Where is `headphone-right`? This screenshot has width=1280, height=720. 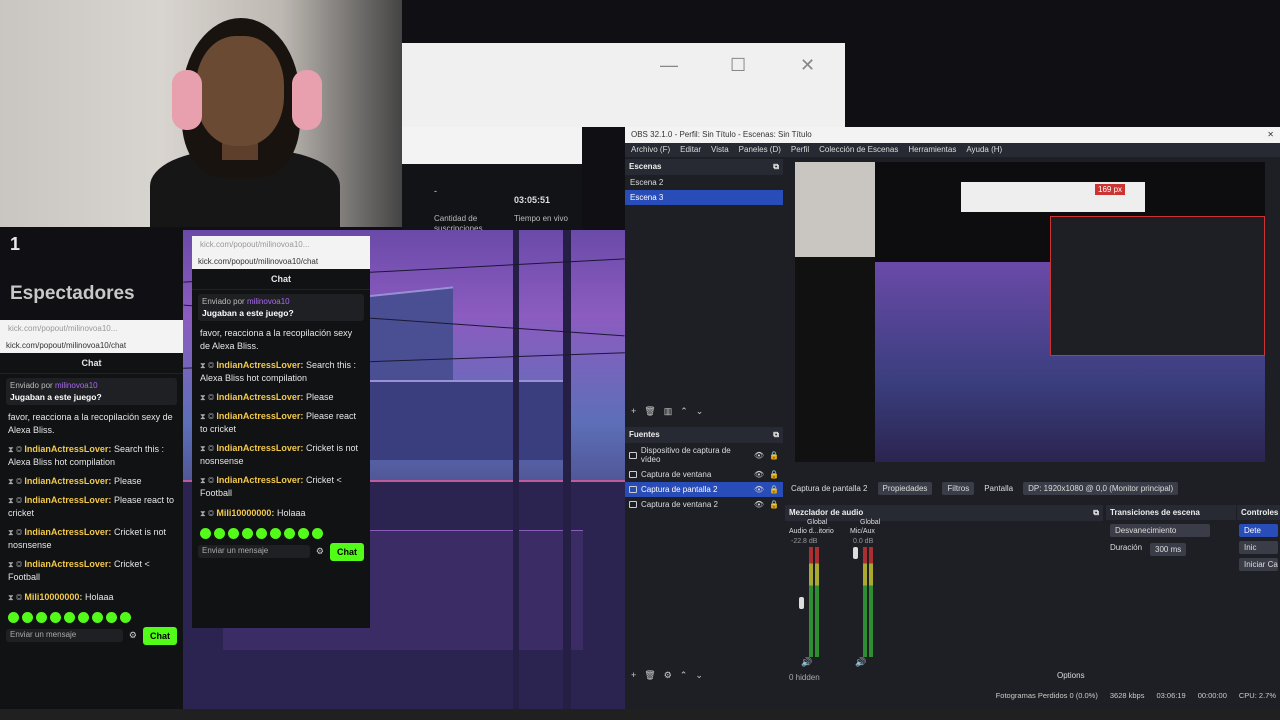
headphone-right is located at coordinates (307, 100).